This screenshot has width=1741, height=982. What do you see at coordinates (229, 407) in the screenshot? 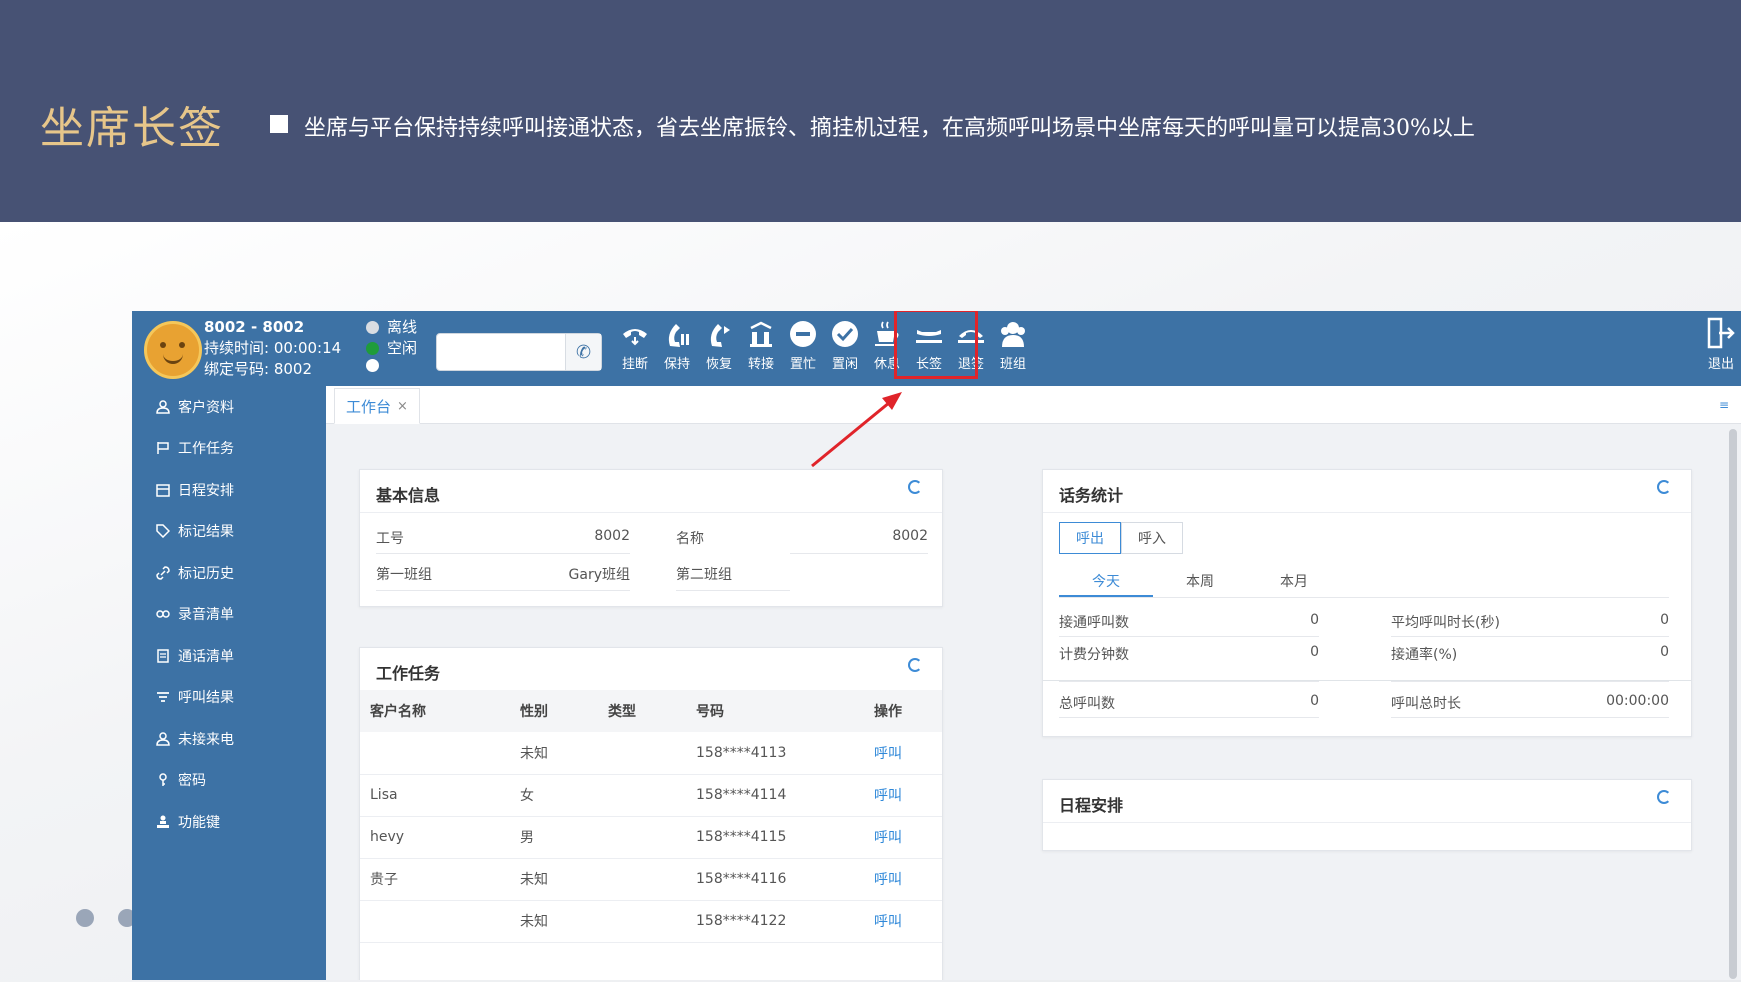
I see `sidebar-item-customer: 客户资料` at bounding box center [229, 407].